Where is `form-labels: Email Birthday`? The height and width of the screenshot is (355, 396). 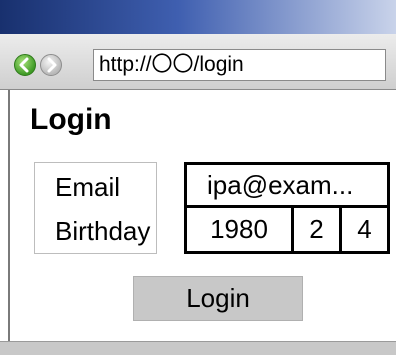 form-labels: Email Birthday is located at coordinates (95, 208).